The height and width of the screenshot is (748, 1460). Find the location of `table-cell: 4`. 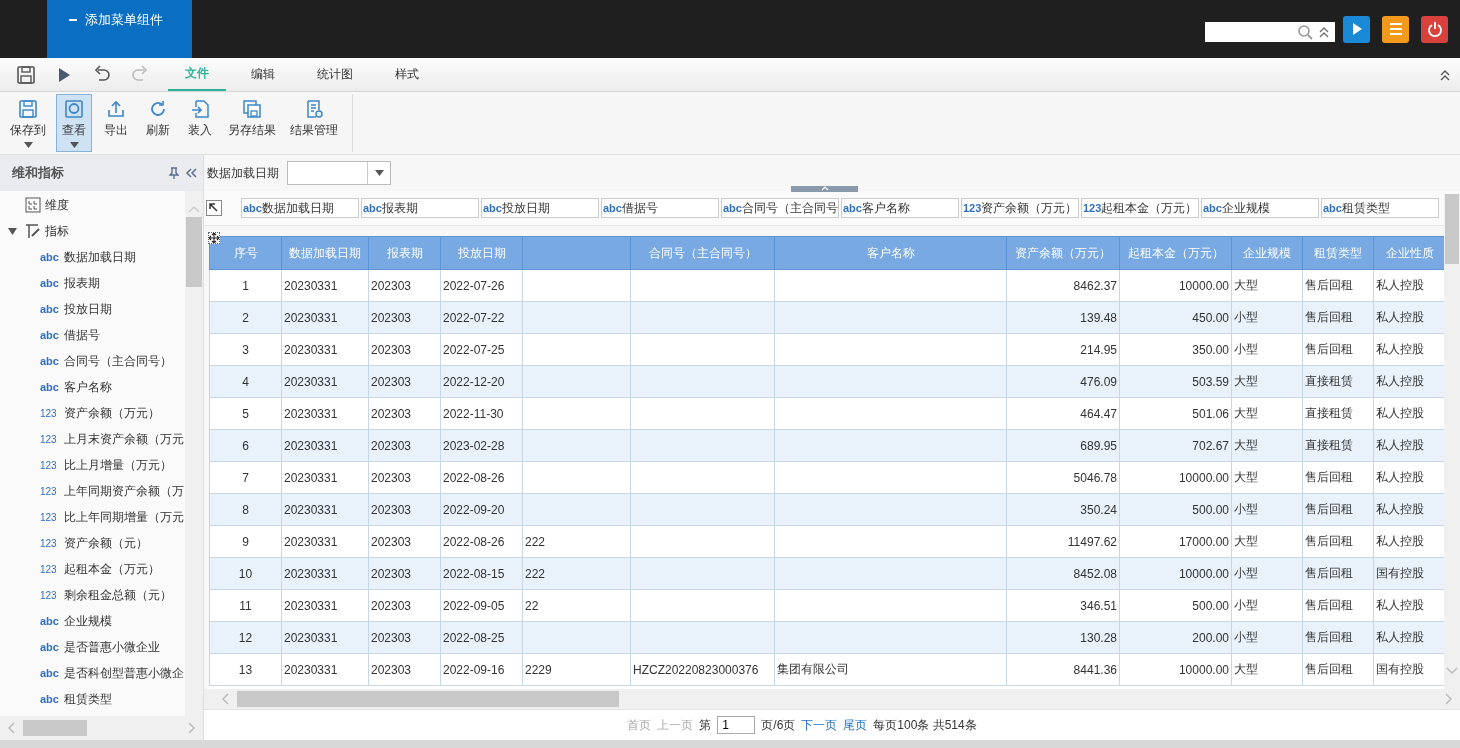

table-cell: 4 is located at coordinates (245, 381).